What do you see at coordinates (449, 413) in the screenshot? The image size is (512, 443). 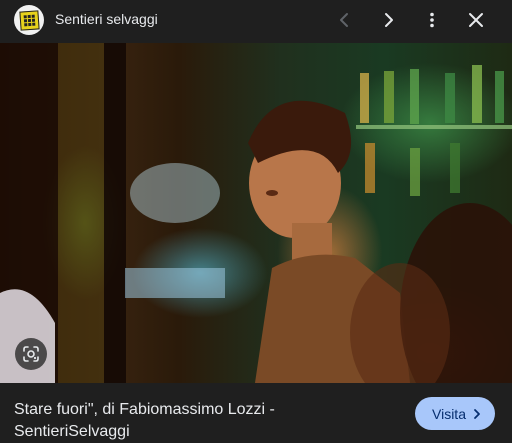 I see `visit-label: Visita` at bounding box center [449, 413].